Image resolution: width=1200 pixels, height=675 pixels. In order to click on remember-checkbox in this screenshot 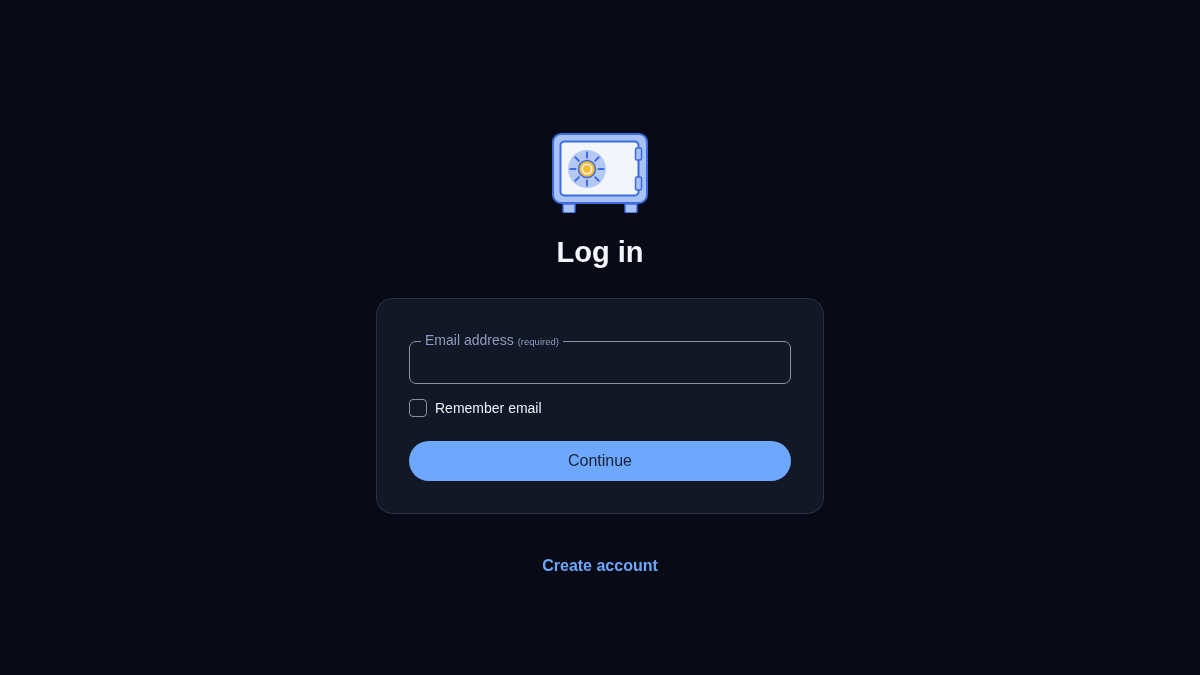, I will do `click(418, 408)`.